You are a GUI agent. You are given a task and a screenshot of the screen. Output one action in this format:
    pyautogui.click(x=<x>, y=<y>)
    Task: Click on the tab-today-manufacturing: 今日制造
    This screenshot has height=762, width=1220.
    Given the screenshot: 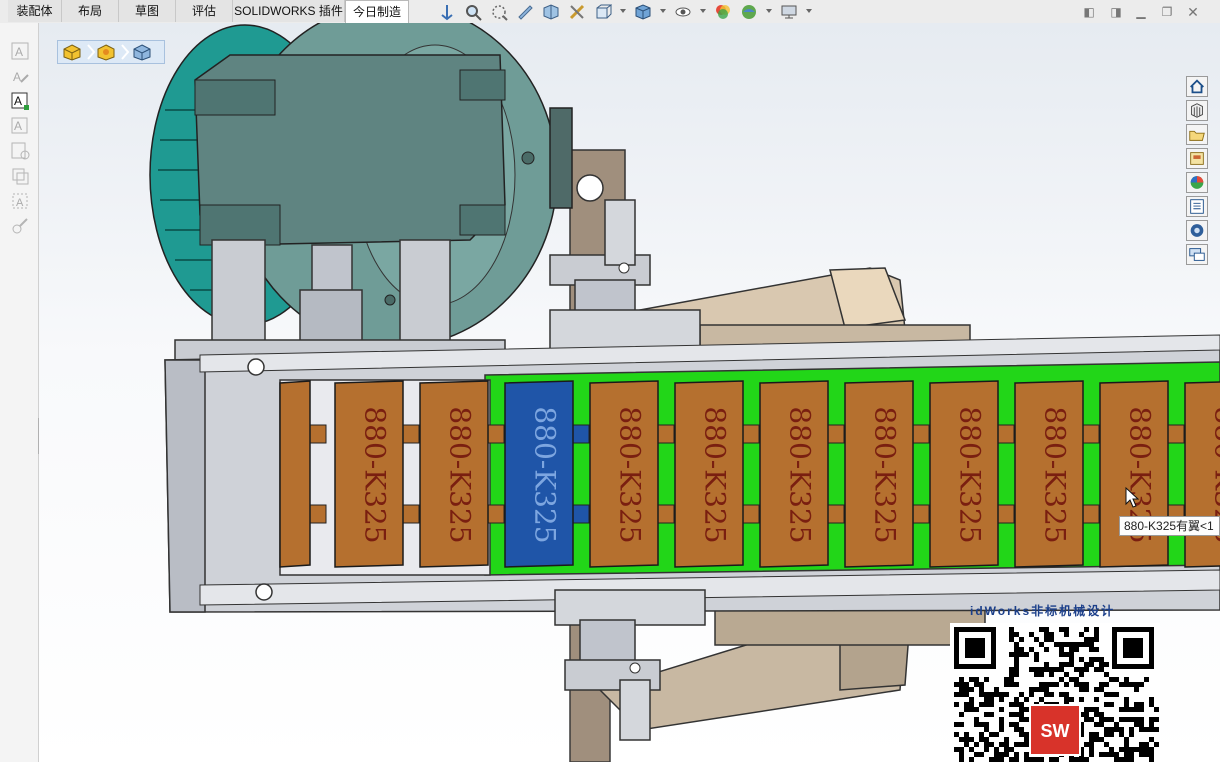 What is the action you would take?
    pyautogui.click(x=377, y=12)
    